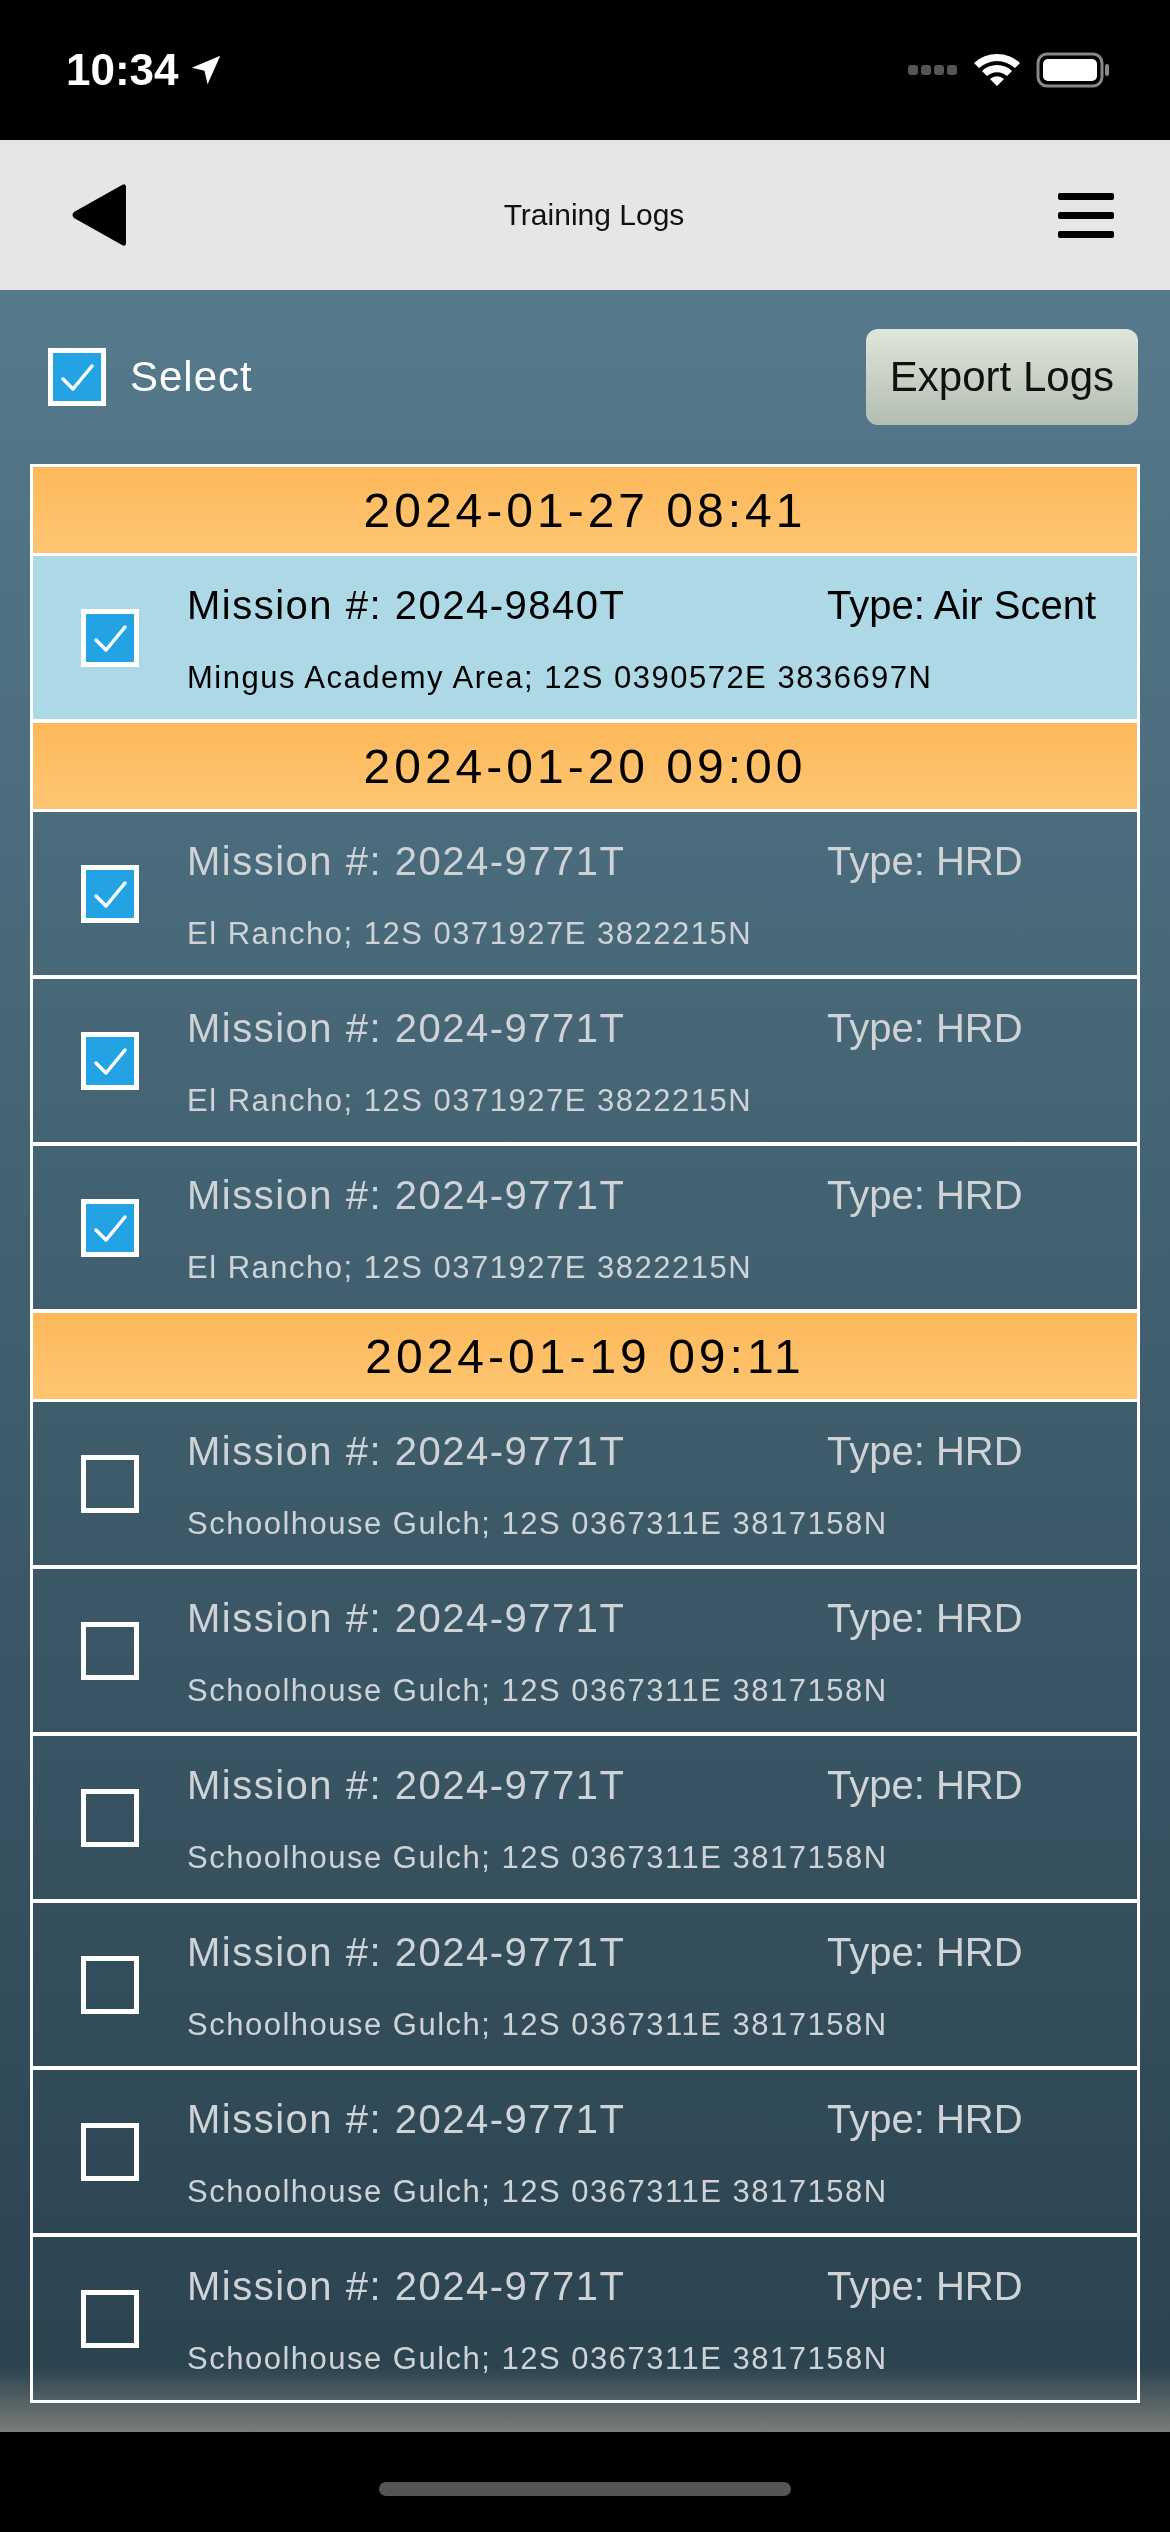  What do you see at coordinates (122, 70) in the screenshot?
I see `clock-time: 10:34` at bounding box center [122, 70].